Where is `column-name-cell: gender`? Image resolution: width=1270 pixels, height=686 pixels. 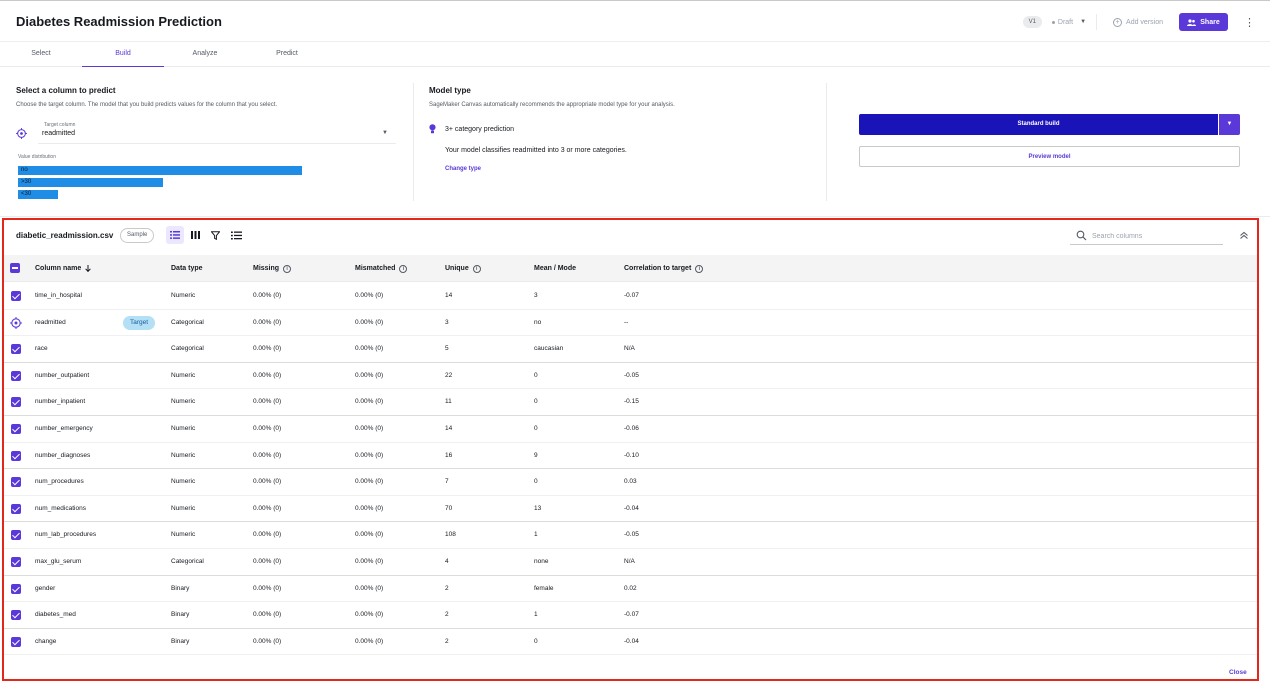
column-name-cell: gender is located at coordinates (45, 588).